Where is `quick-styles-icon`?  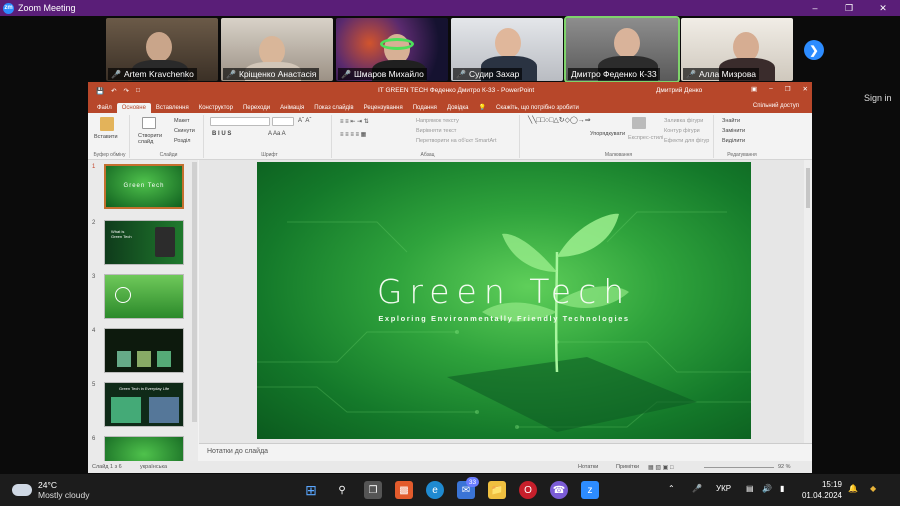 quick-styles-icon is located at coordinates (639, 123).